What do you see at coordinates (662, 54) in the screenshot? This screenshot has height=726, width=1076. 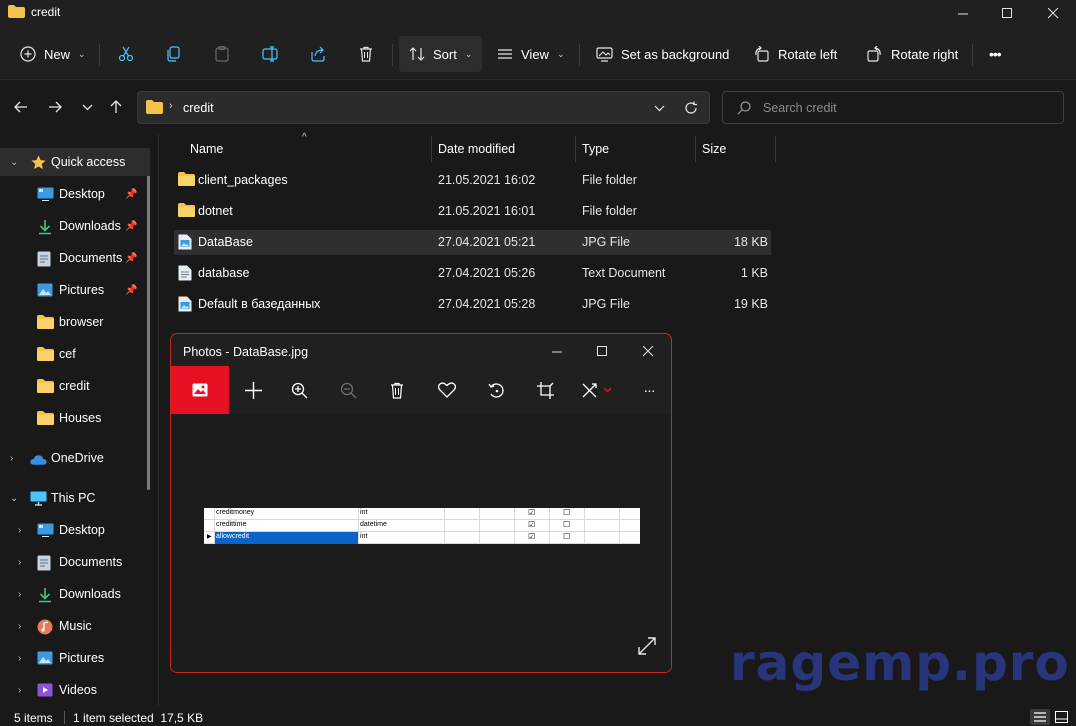 I see `set-background-button: Set as background` at bounding box center [662, 54].